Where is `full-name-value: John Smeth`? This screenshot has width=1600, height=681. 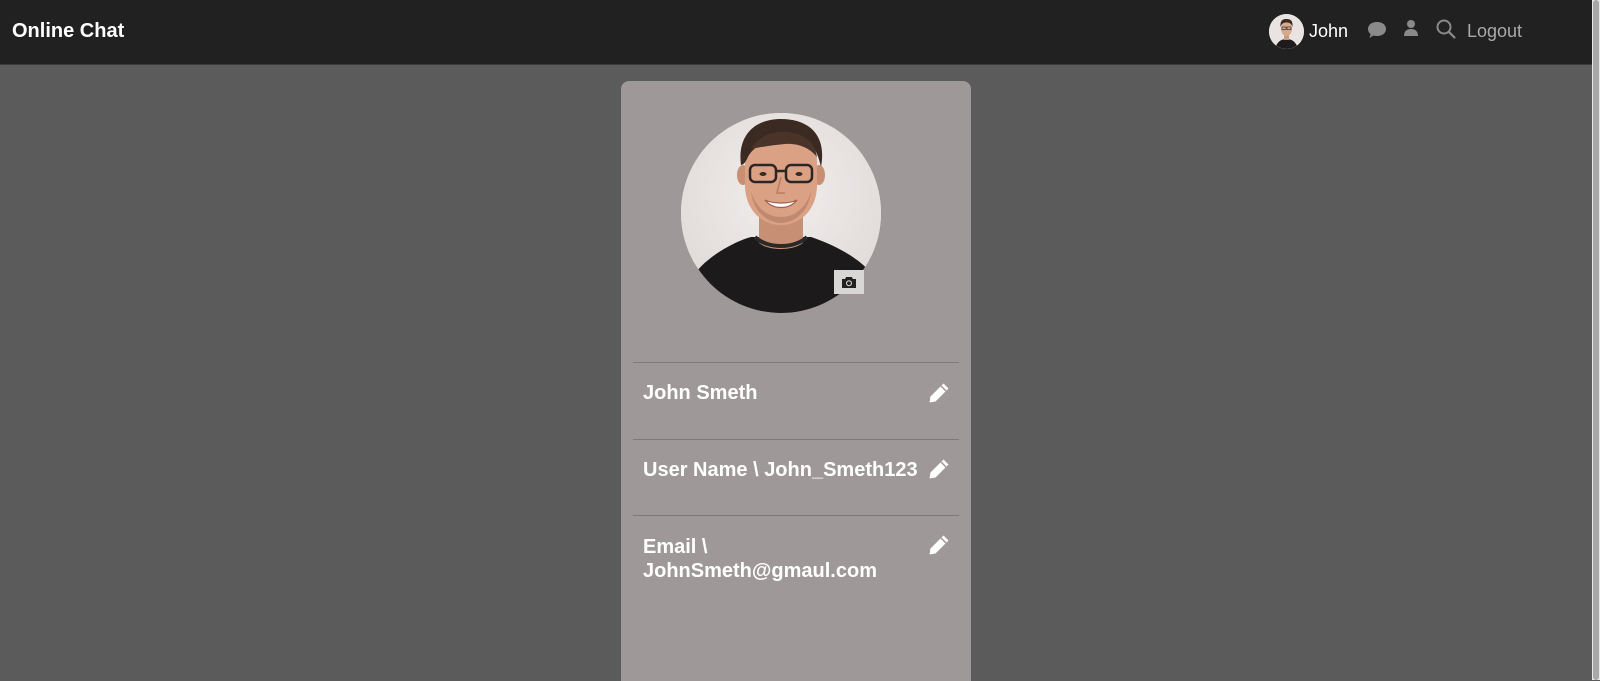 full-name-value: John Smeth is located at coordinates (700, 393).